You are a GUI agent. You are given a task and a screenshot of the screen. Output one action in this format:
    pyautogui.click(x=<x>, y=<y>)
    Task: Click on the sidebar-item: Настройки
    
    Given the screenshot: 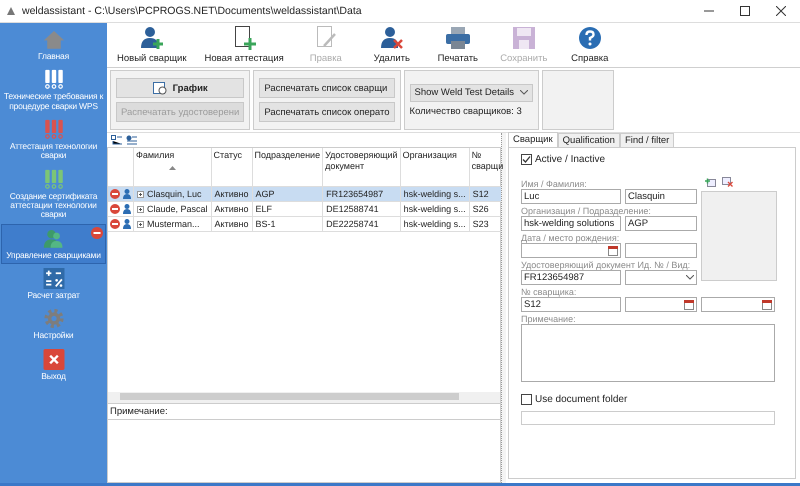 What is the action you would take?
    pyautogui.click(x=53, y=324)
    